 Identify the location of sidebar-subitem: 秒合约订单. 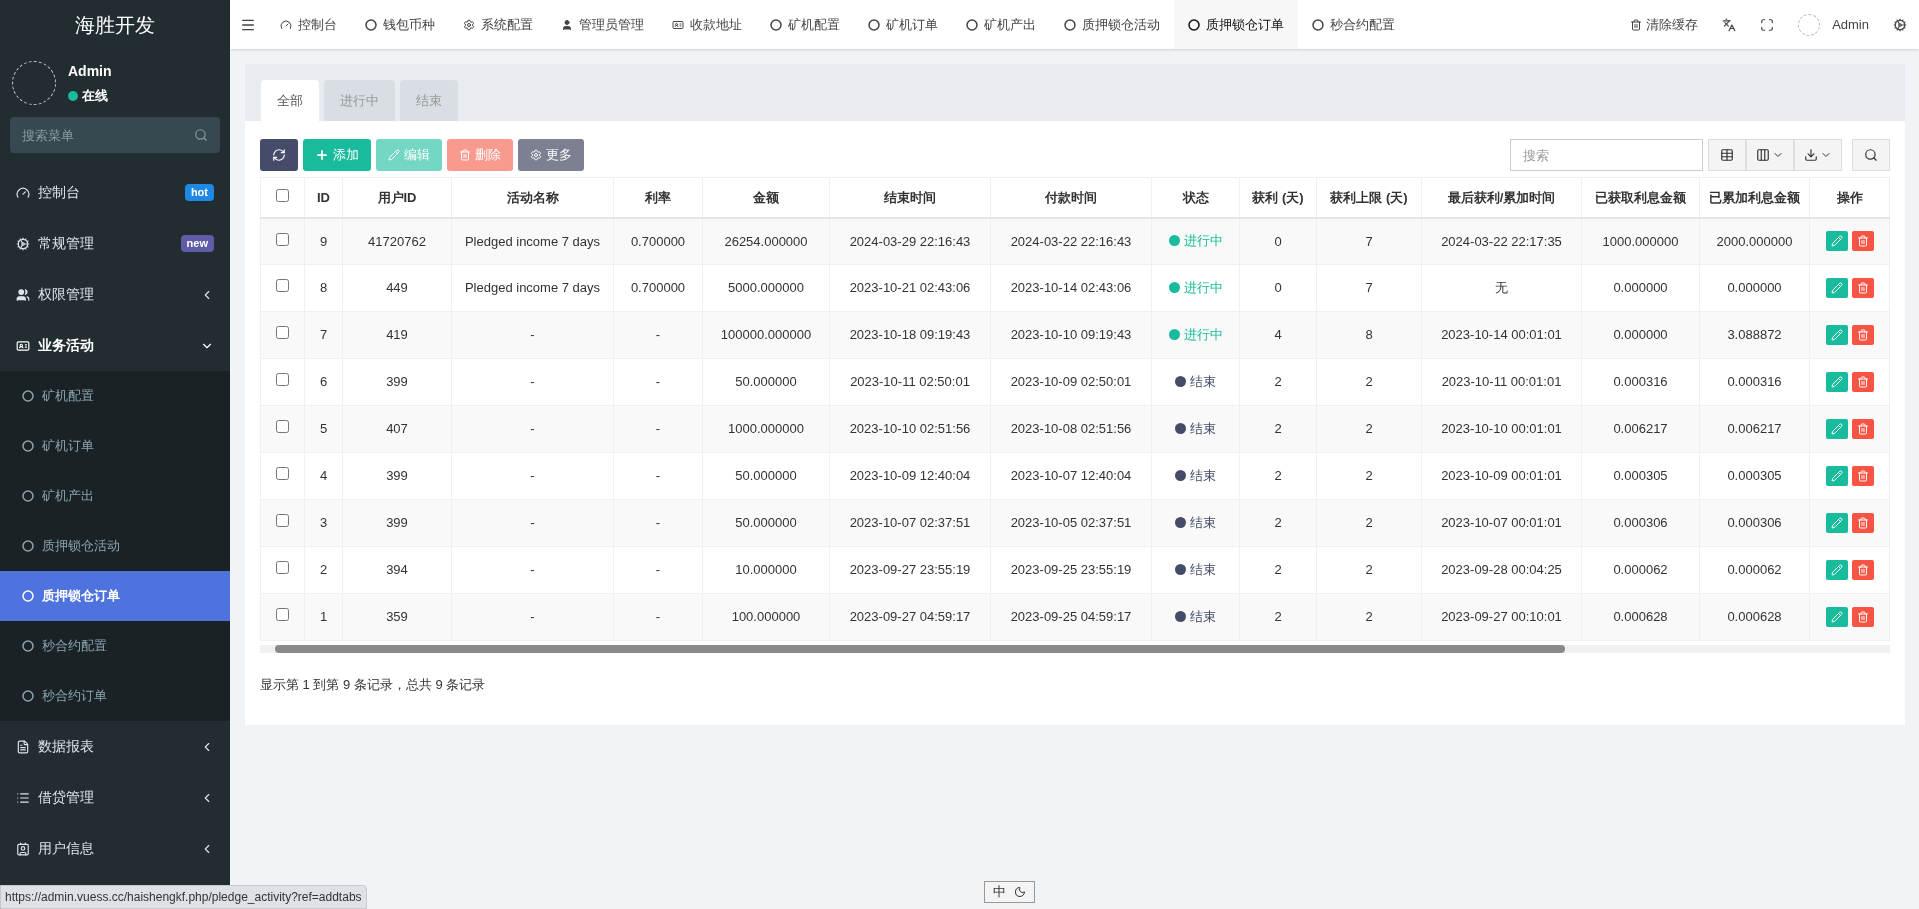
(115, 696).